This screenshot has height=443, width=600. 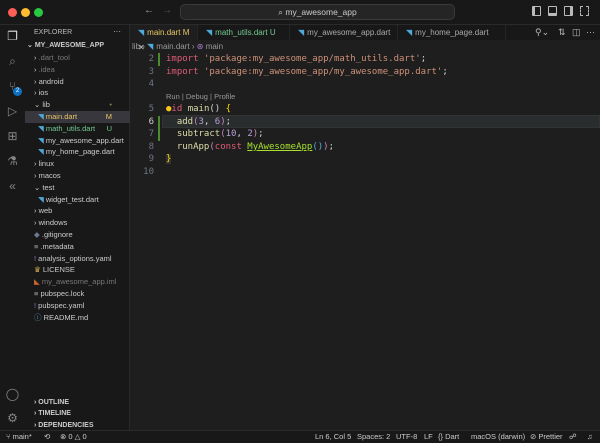 What do you see at coordinates (84, 140) in the screenshot?
I see `explorer-item-label: my_awesome_app.dart` at bounding box center [84, 140].